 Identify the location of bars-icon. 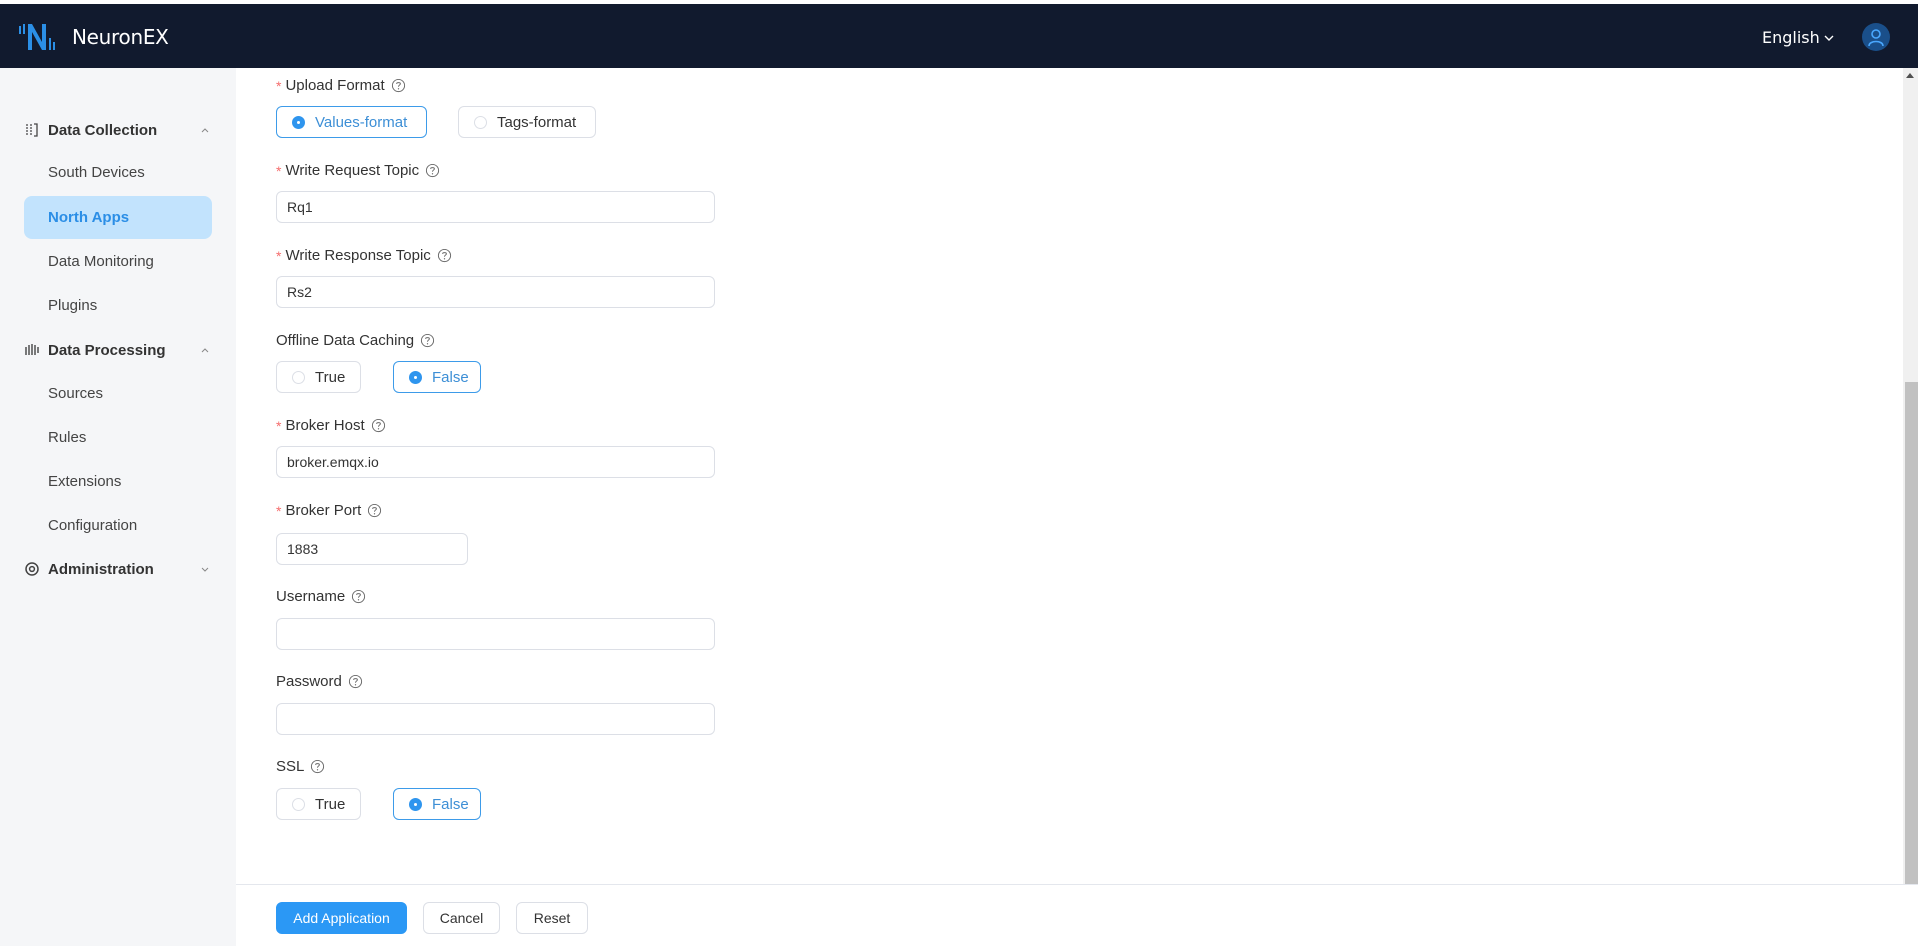
(32, 349).